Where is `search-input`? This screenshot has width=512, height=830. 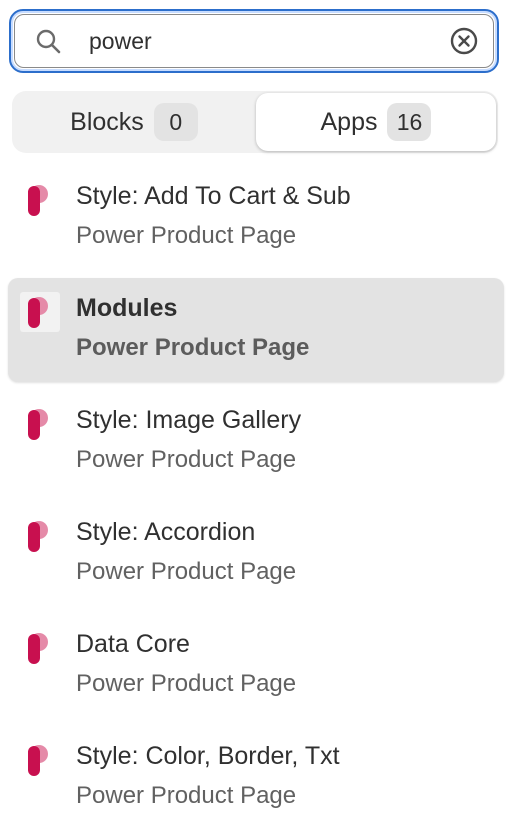 search-input is located at coordinates (259, 41).